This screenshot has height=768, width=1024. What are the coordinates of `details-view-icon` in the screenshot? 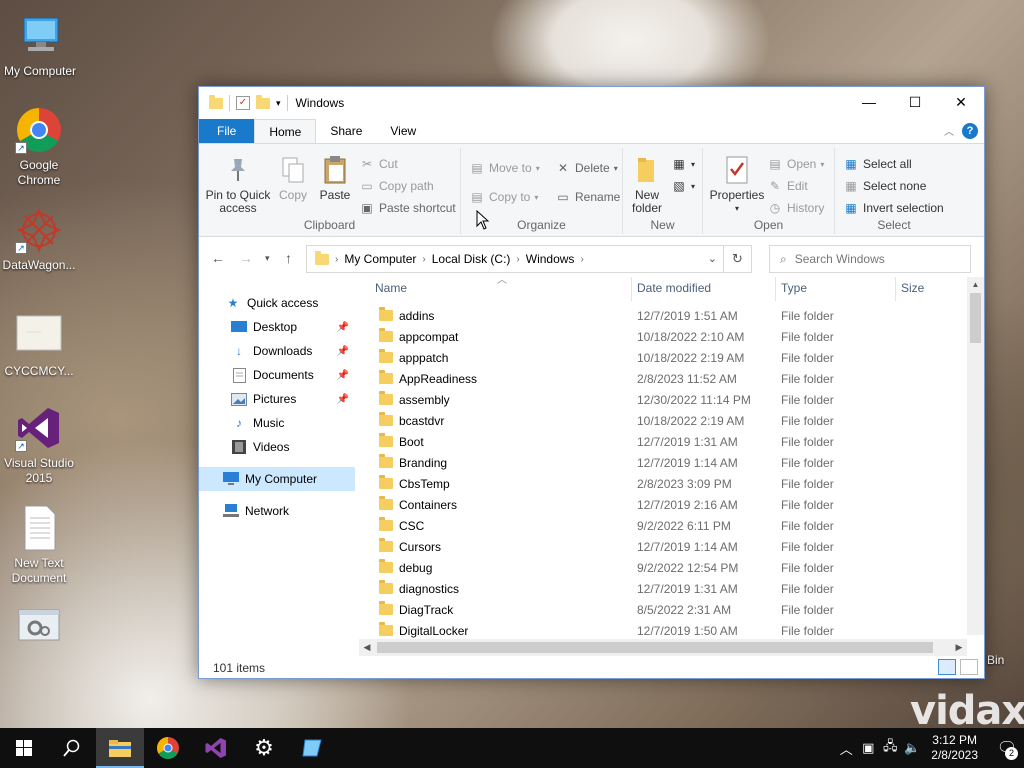 It's located at (947, 667).